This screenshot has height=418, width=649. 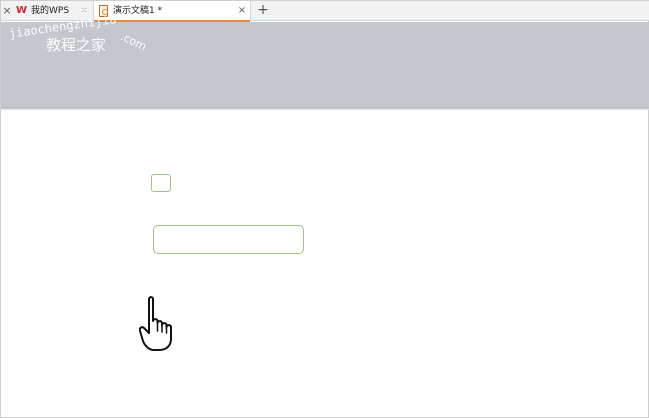 What do you see at coordinates (76, 45) in the screenshot?
I see `watermark-title: 教程之家` at bounding box center [76, 45].